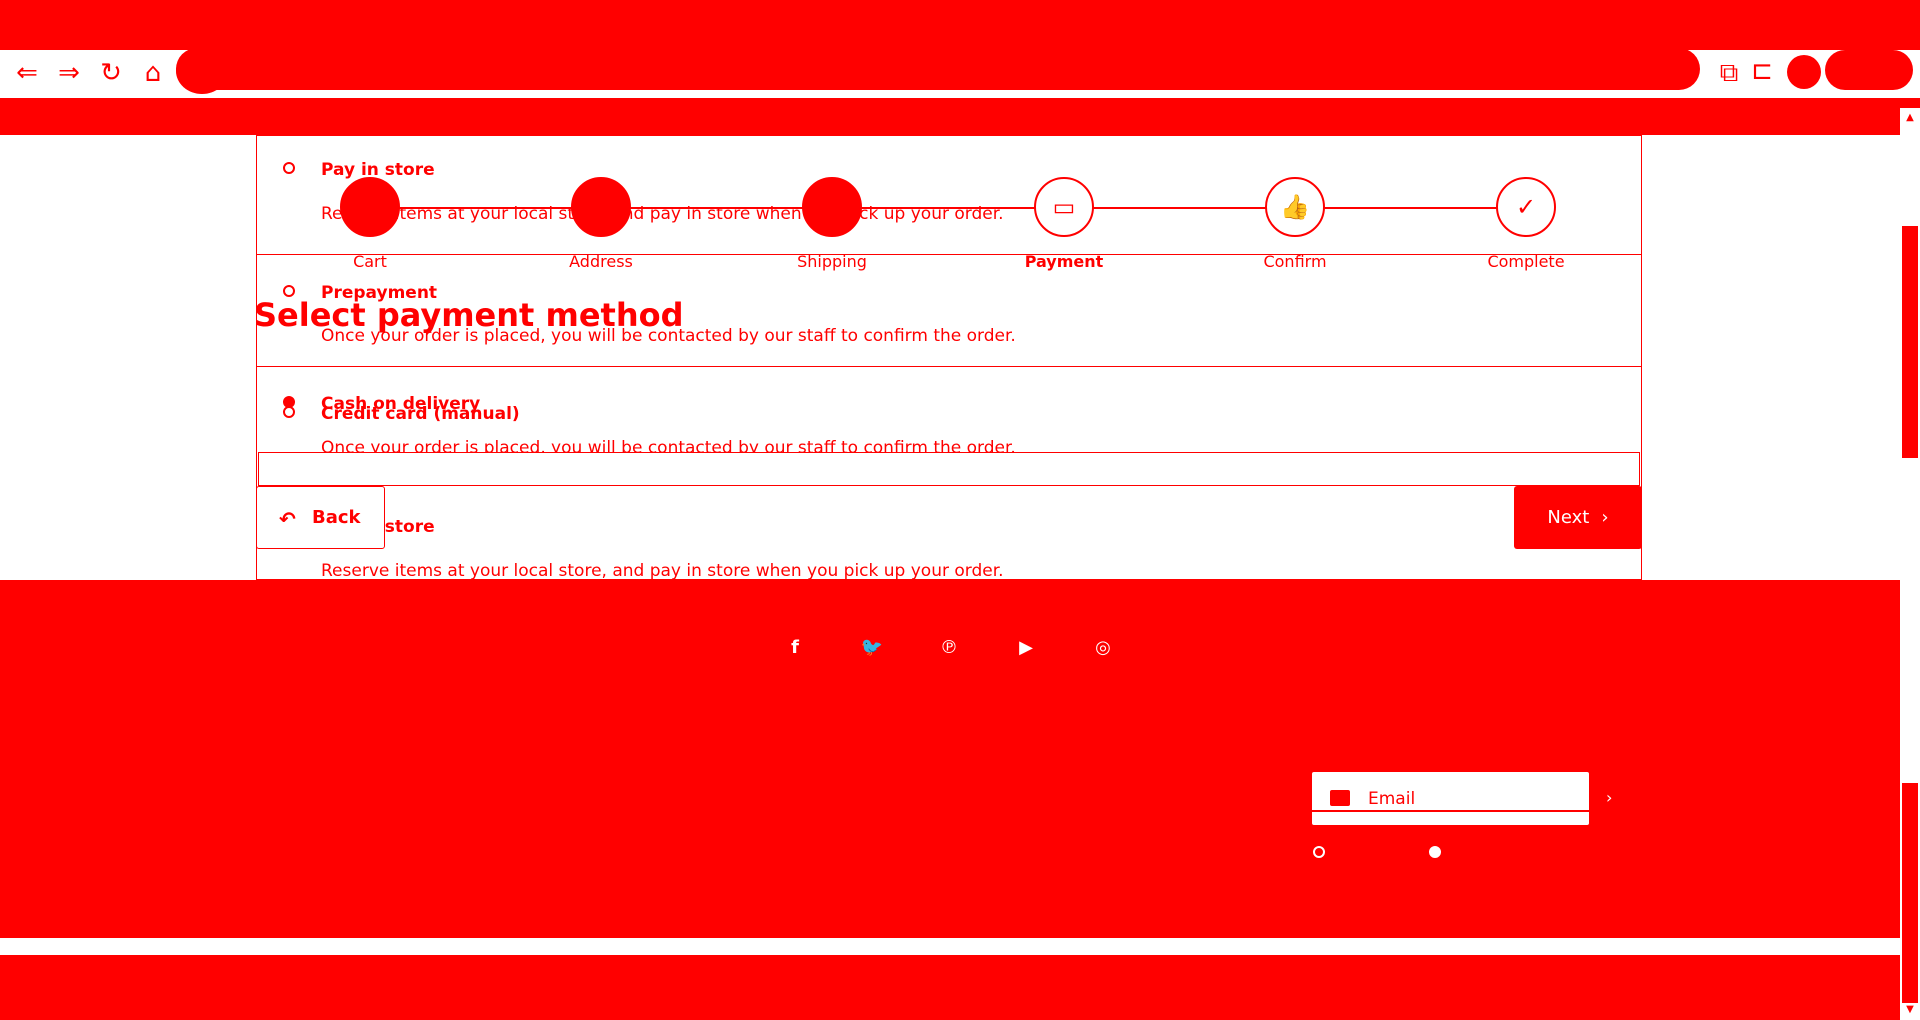 This screenshot has height=1020, width=1920. What do you see at coordinates (1910, 342) in the screenshot?
I see `scrollbar-thumb` at bounding box center [1910, 342].